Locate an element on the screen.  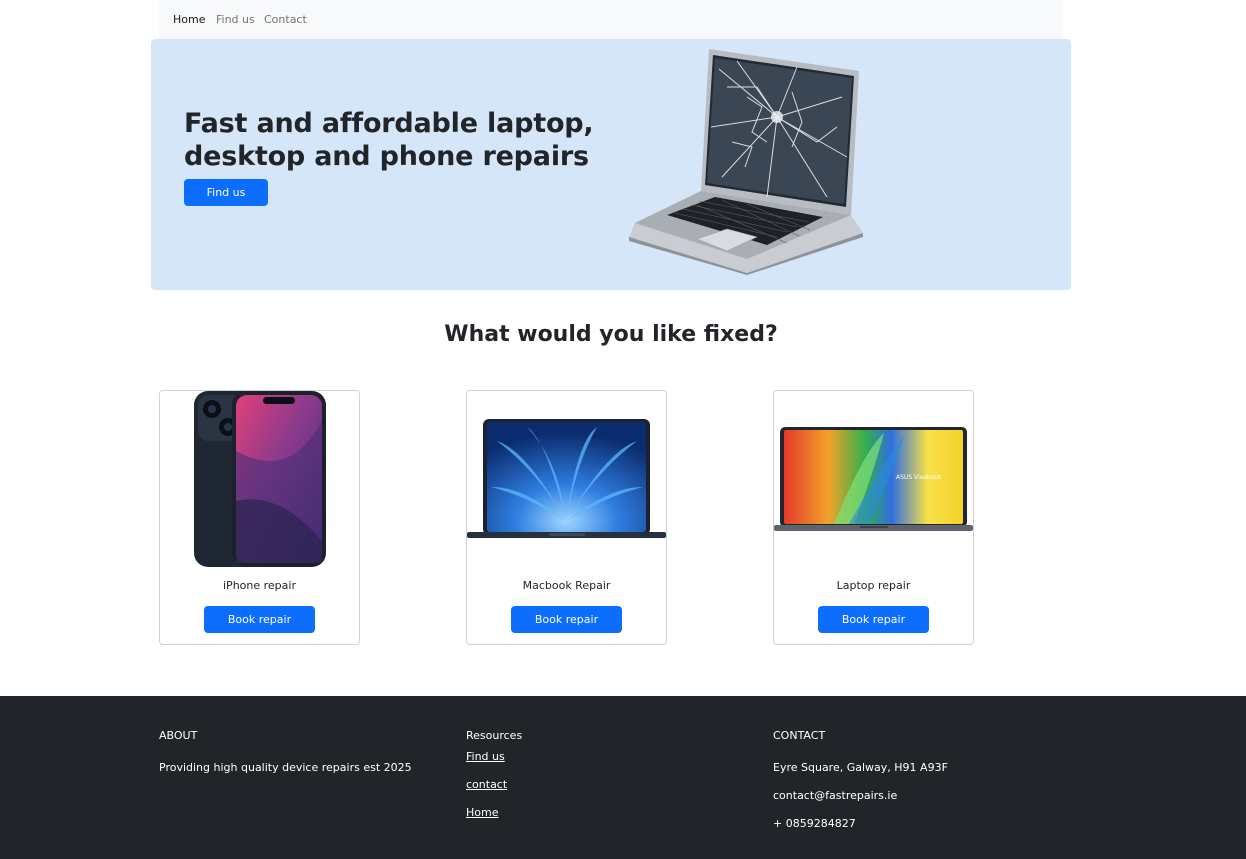
hero-title-line-1: Fast and affordable laptop, is located at coordinates (389, 123).